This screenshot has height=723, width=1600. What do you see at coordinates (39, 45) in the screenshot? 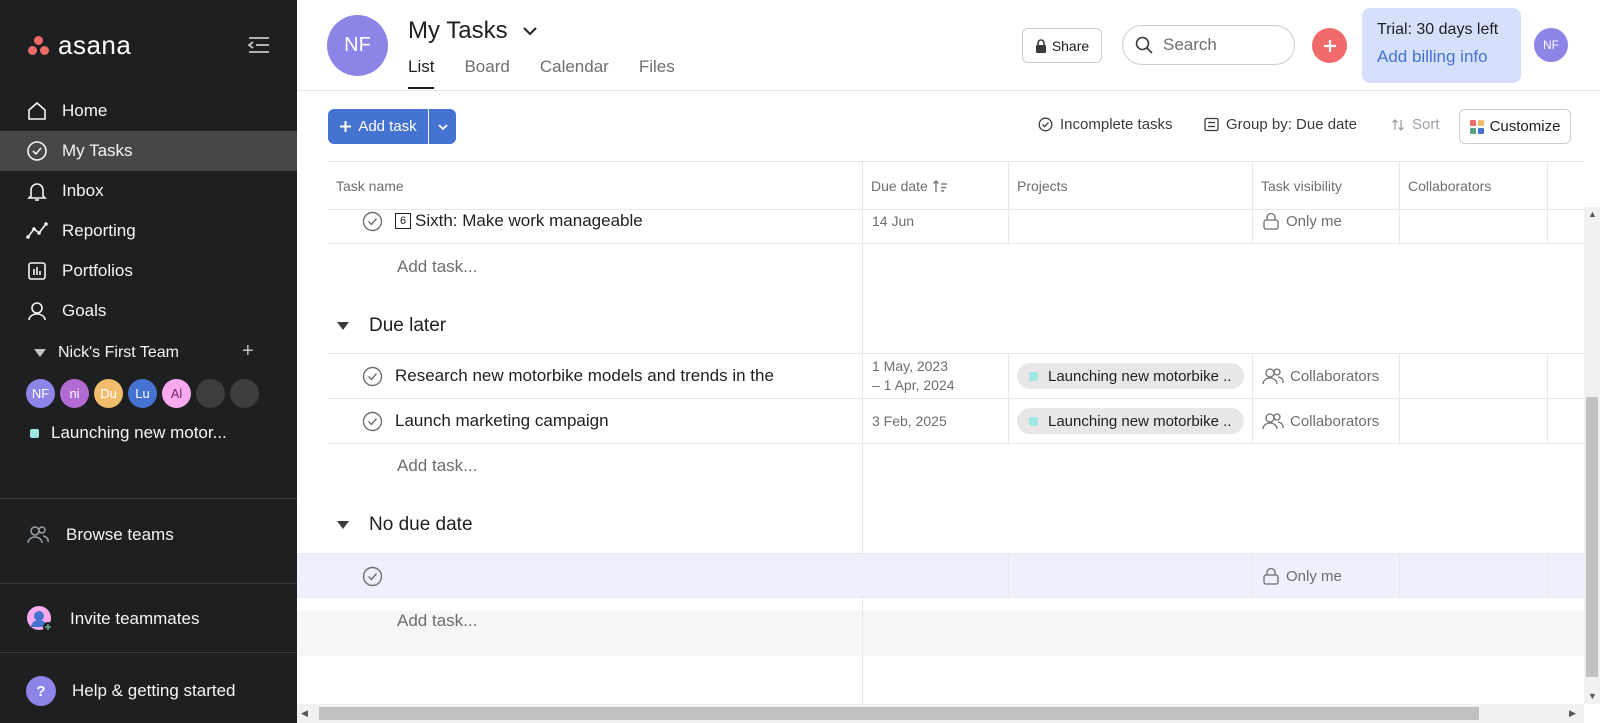
I see `asana-logo-icon` at bounding box center [39, 45].